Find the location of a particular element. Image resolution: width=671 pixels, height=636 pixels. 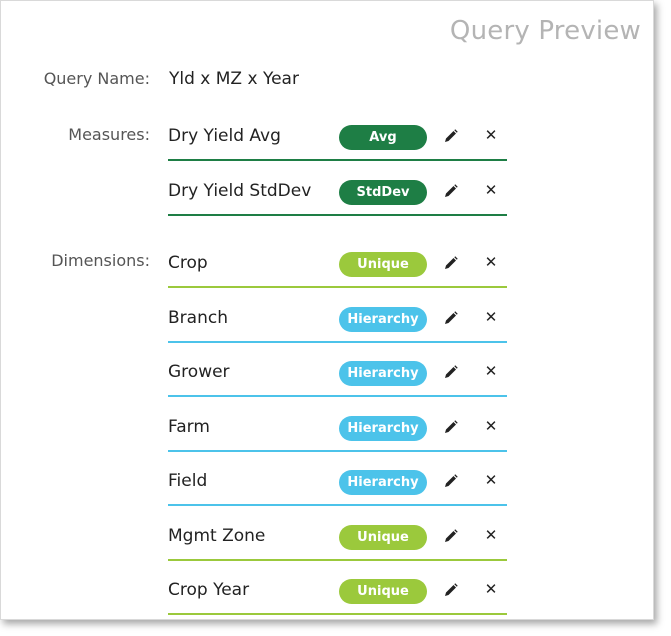

aggregation-badge: Avg is located at coordinates (383, 137).